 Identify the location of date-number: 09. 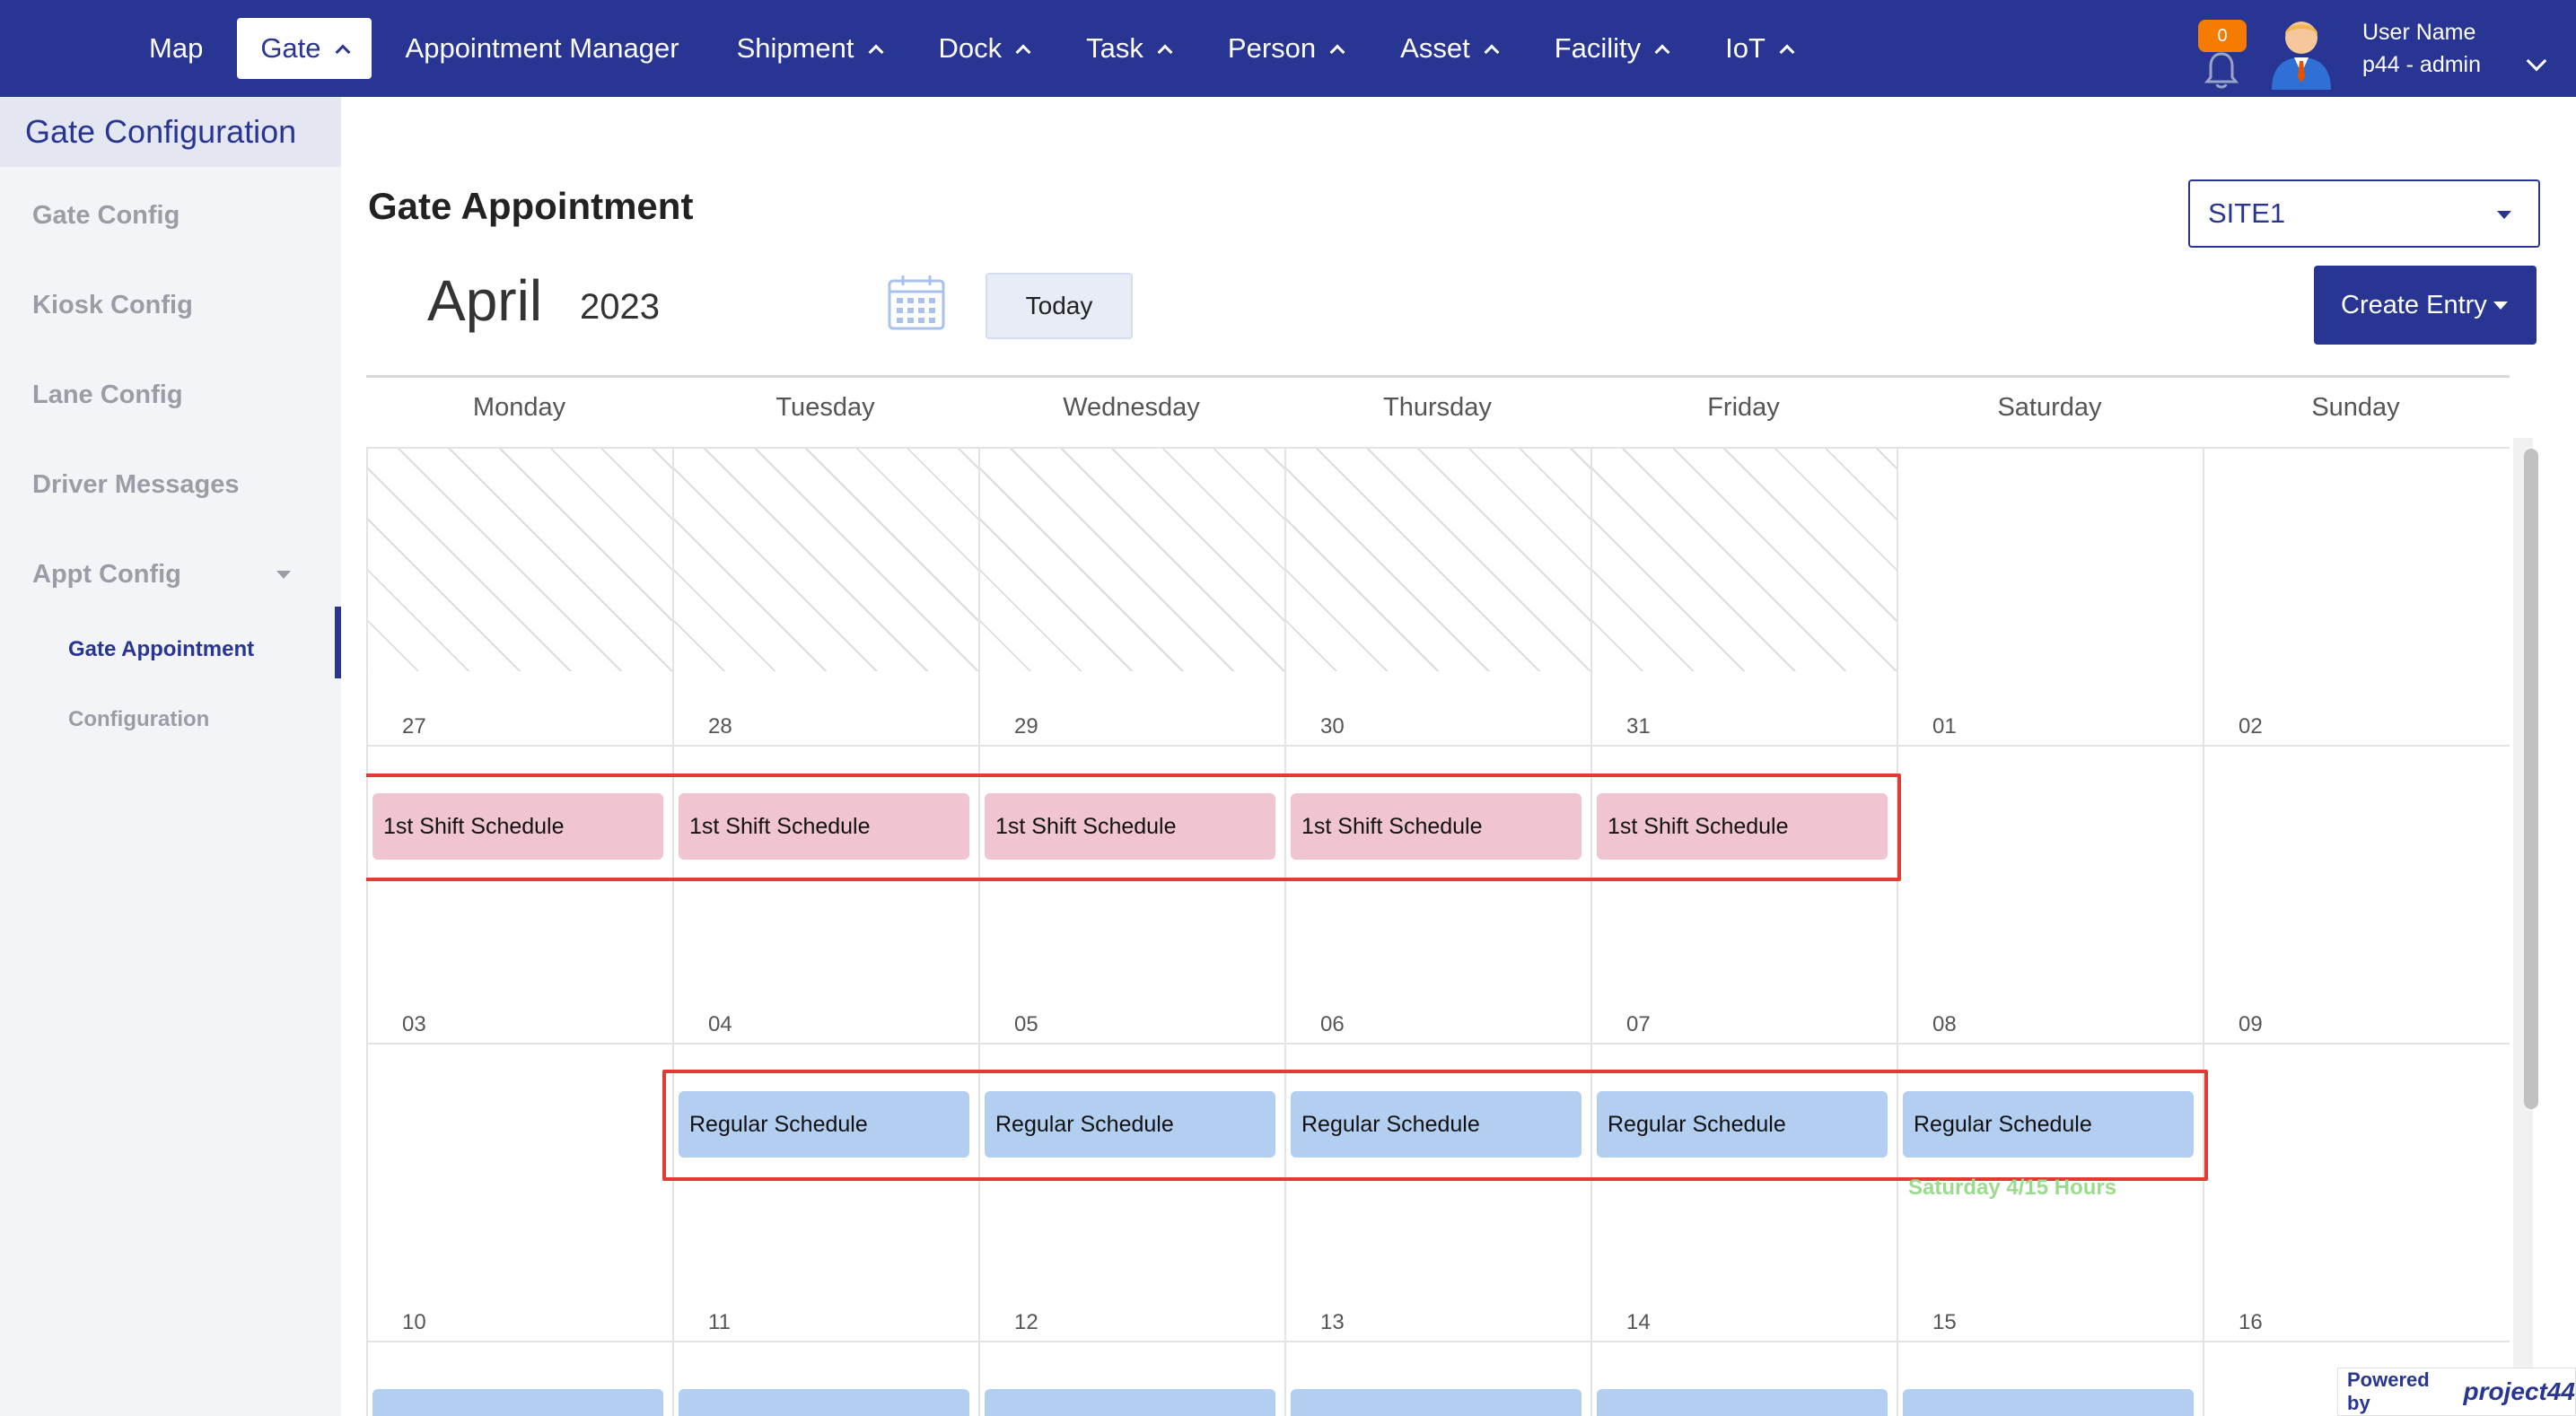
(2251, 1024).